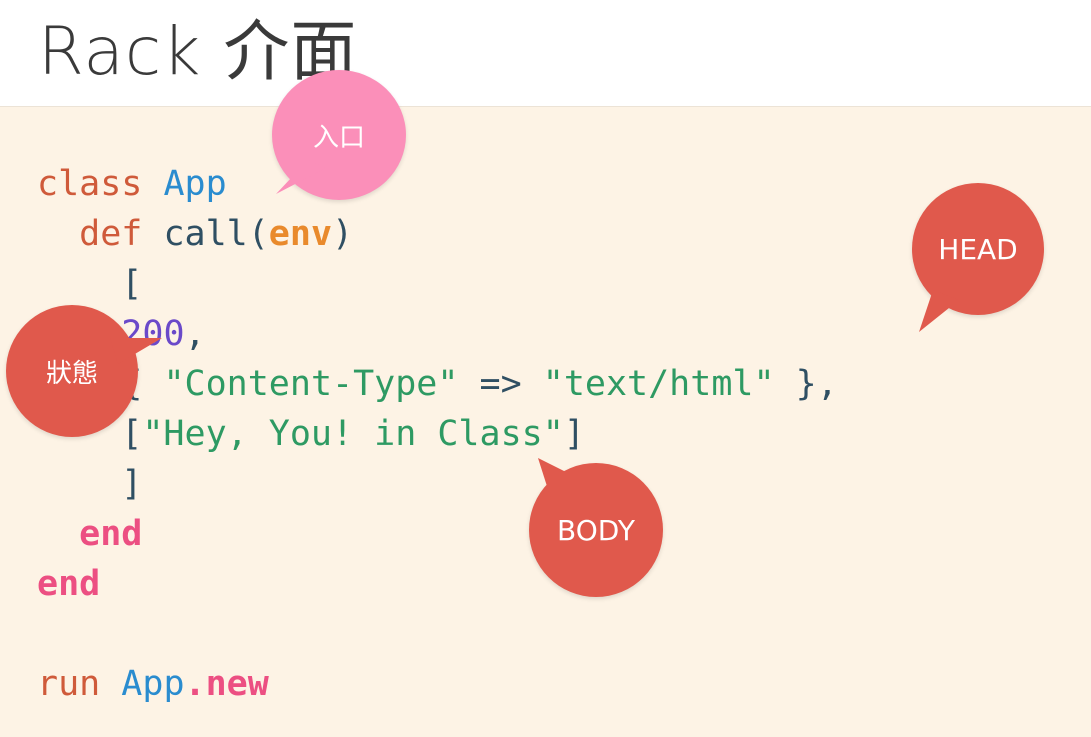 This screenshot has height=737, width=1091. What do you see at coordinates (596, 530) in the screenshot?
I see `body-callout-label: BODY` at bounding box center [596, 530].